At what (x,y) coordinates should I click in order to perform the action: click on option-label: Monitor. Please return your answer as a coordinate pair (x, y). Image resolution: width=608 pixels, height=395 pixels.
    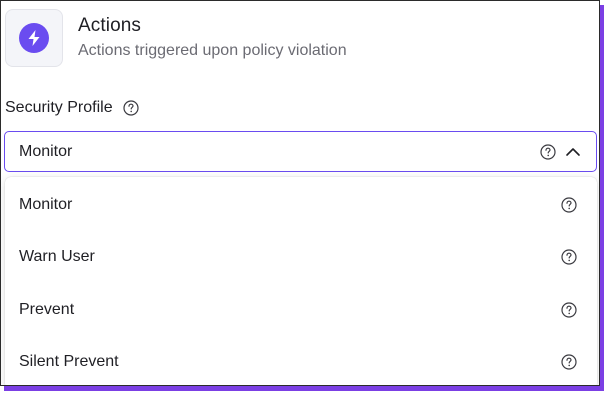
    Looking at the image, I should click on (46, 204).